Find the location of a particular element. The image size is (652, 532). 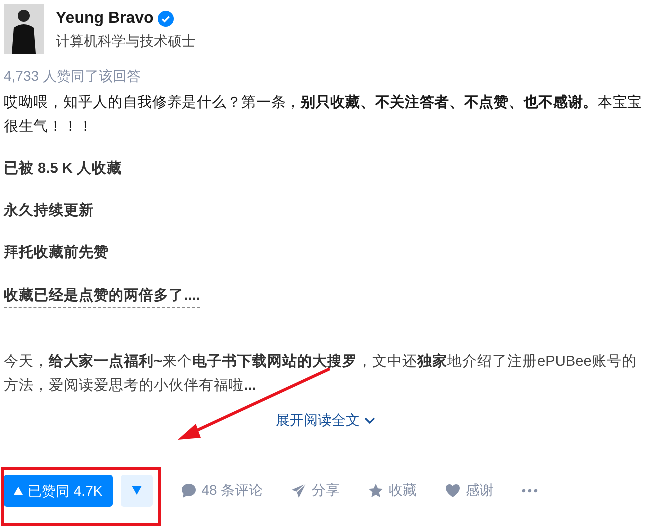

expand-link: 展开阅读全文 is located at coordinates (326, 420).